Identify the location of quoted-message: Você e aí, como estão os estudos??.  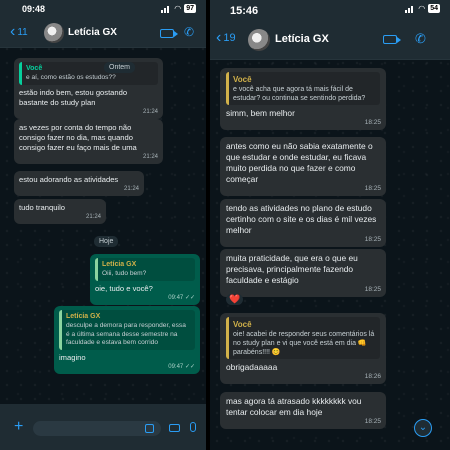
(88, 73).